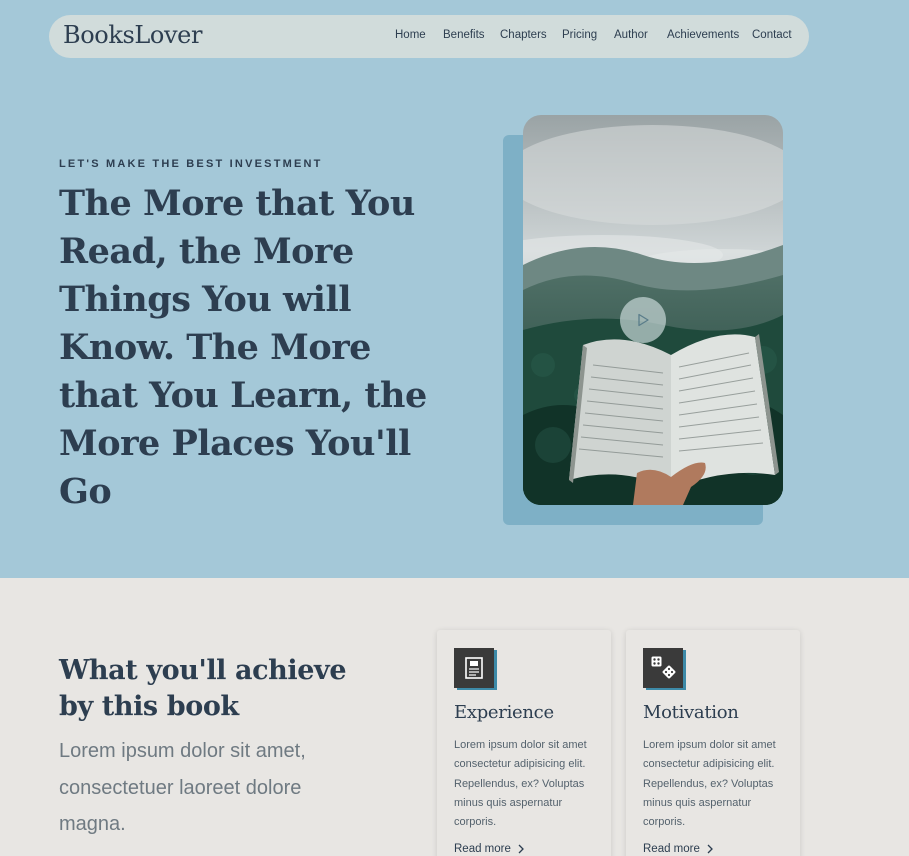  I want to click on nav-link-author: Author, so click(631, 35).